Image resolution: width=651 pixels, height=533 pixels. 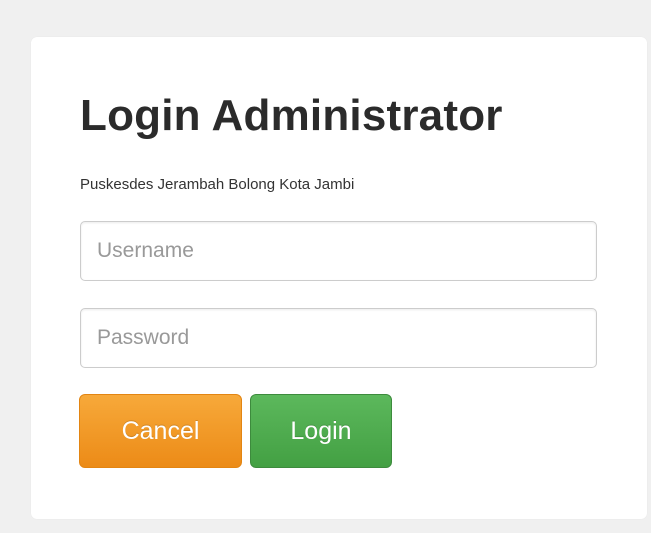 I want to click on cancel-button: Cancel, so click(x=160, y=431).